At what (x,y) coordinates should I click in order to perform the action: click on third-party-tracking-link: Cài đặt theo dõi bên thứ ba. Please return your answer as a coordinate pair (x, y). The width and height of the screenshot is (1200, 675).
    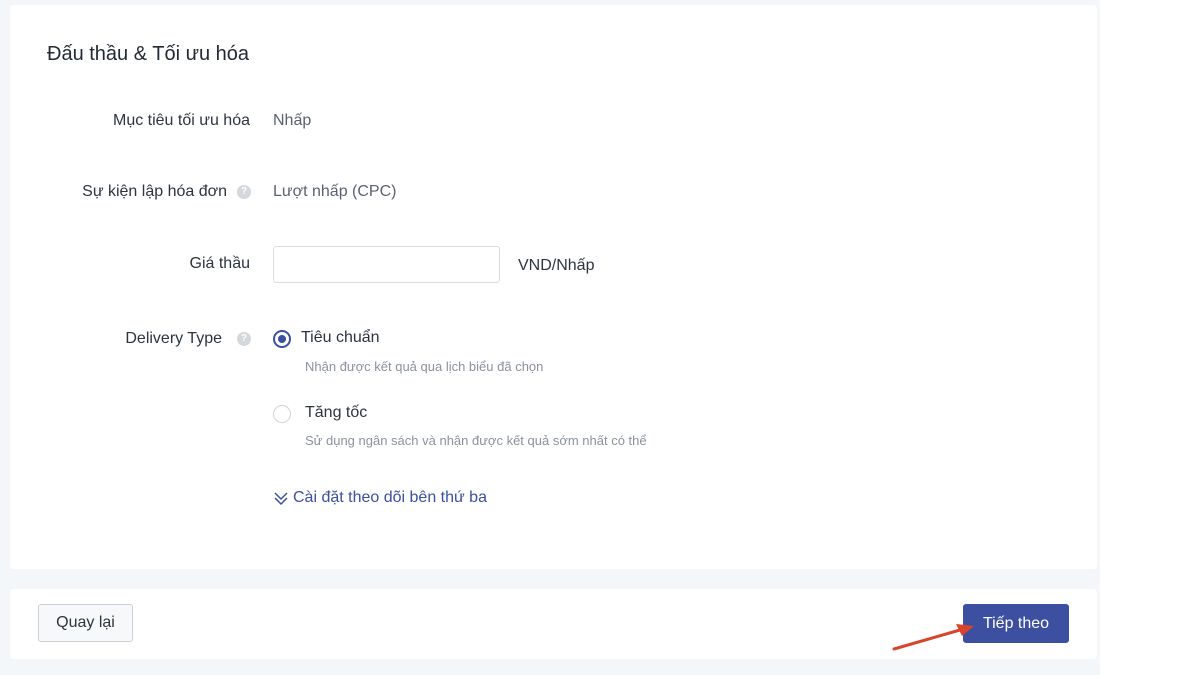
    Looking at the image, I should click on (380, 498).